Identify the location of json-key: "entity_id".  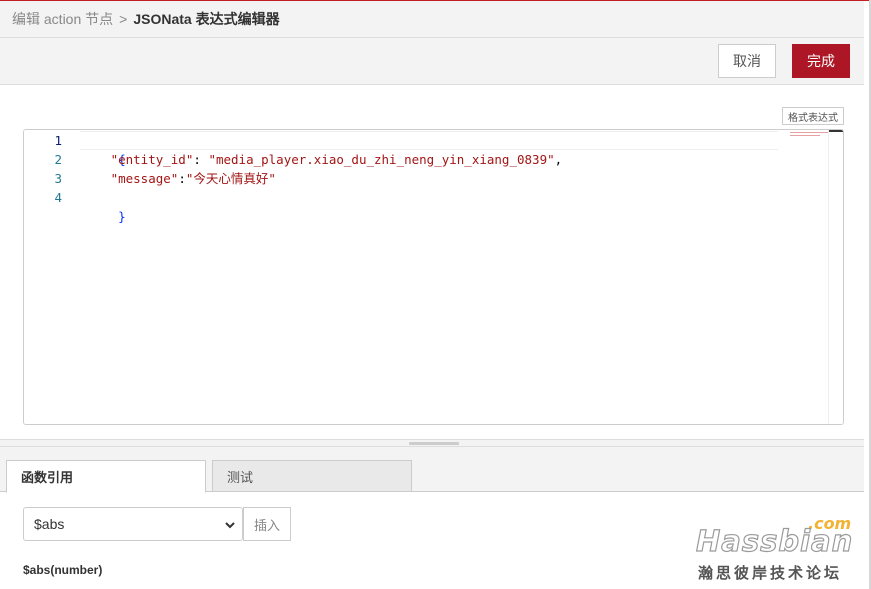
(152, 159).